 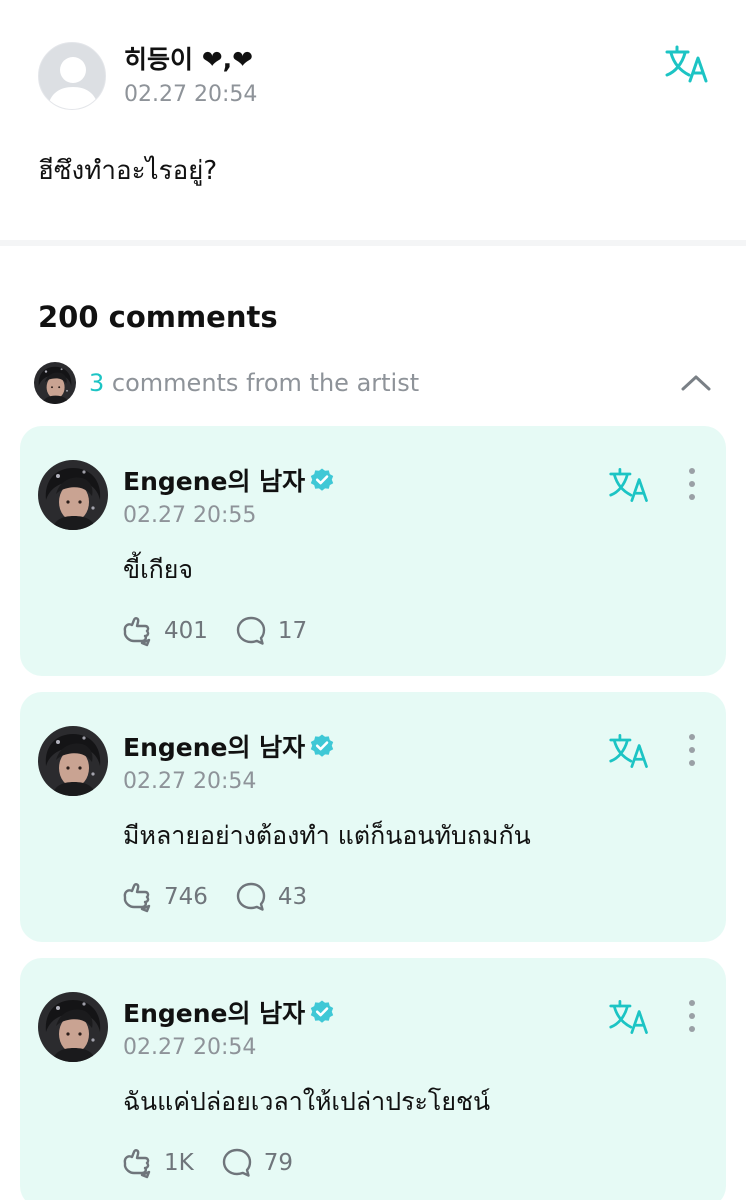 I want to click on like-button: 746, so click(x=164, y=897).